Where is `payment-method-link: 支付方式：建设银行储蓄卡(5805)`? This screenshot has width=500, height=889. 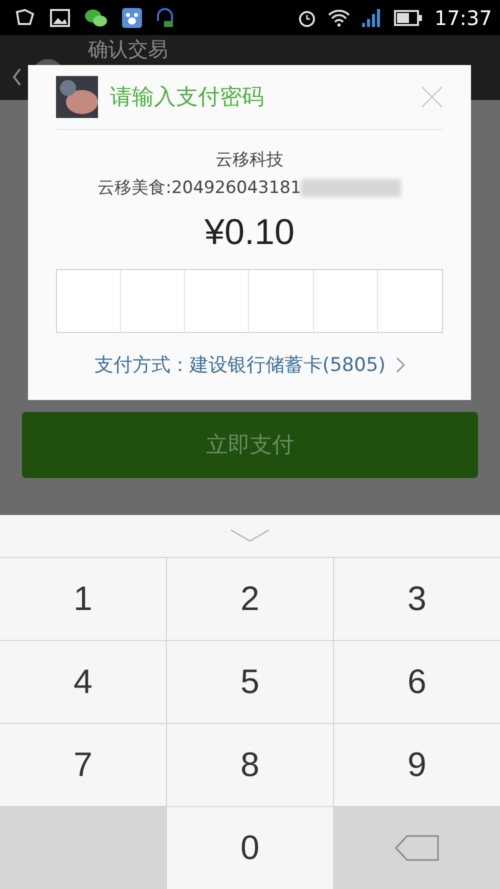 payment-method-link: 支付方式：建设银行储蓄卡(5805) is located at coordinates (249, 365).